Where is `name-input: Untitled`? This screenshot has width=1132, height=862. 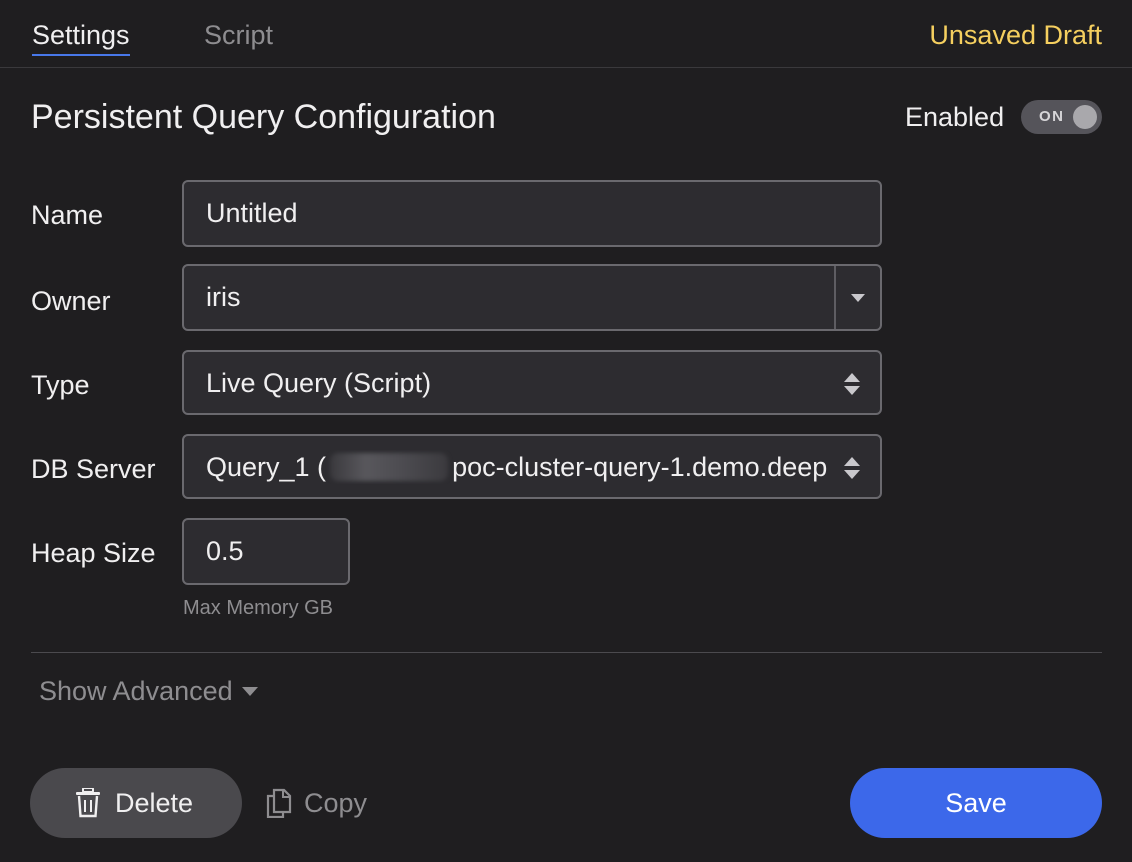 name-input: Untitled is located at coordinates (532, 213).